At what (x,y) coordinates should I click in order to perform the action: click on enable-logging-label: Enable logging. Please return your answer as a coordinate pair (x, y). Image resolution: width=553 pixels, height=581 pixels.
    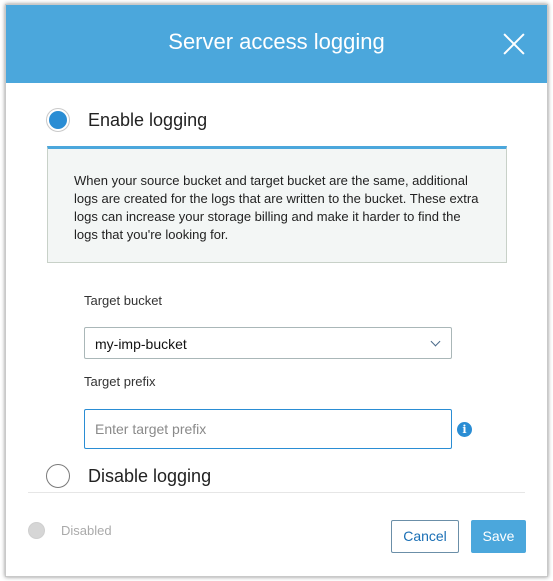
    Looking at the image, I should click on (148, 119).